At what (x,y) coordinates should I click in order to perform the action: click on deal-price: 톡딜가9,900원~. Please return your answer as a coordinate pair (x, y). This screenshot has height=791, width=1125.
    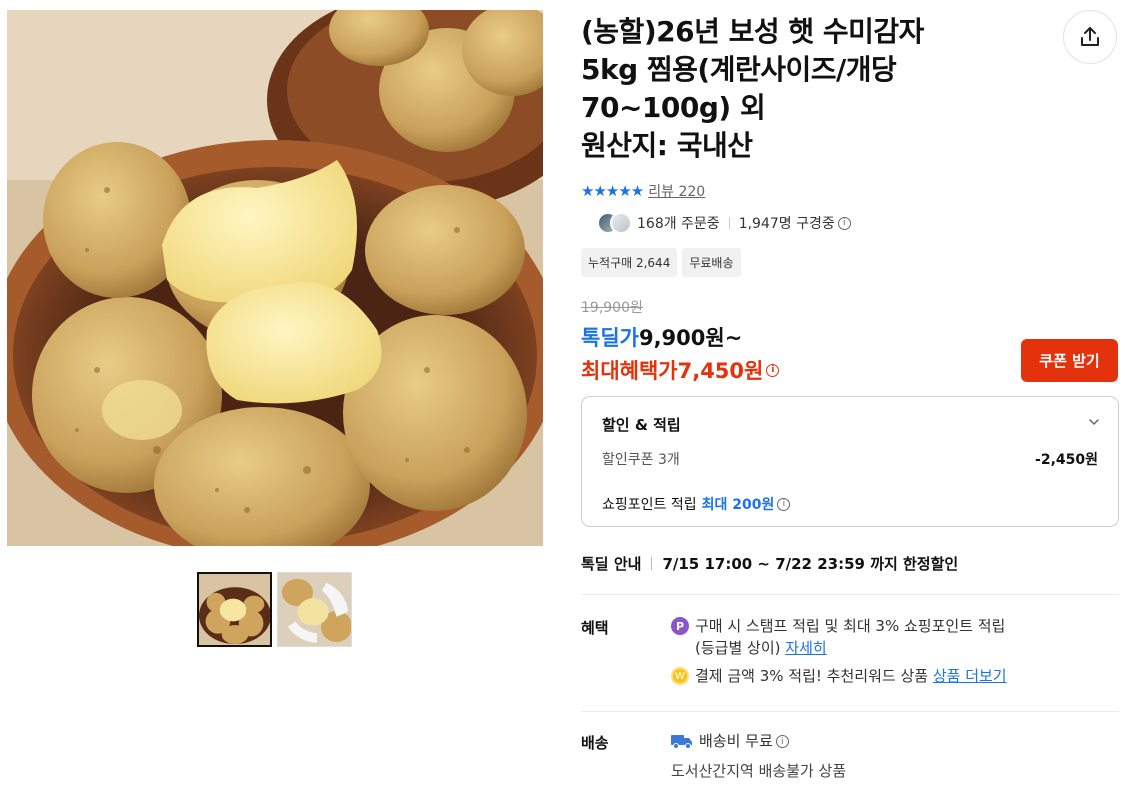
    Looking at the image, I should click on (661, 337).